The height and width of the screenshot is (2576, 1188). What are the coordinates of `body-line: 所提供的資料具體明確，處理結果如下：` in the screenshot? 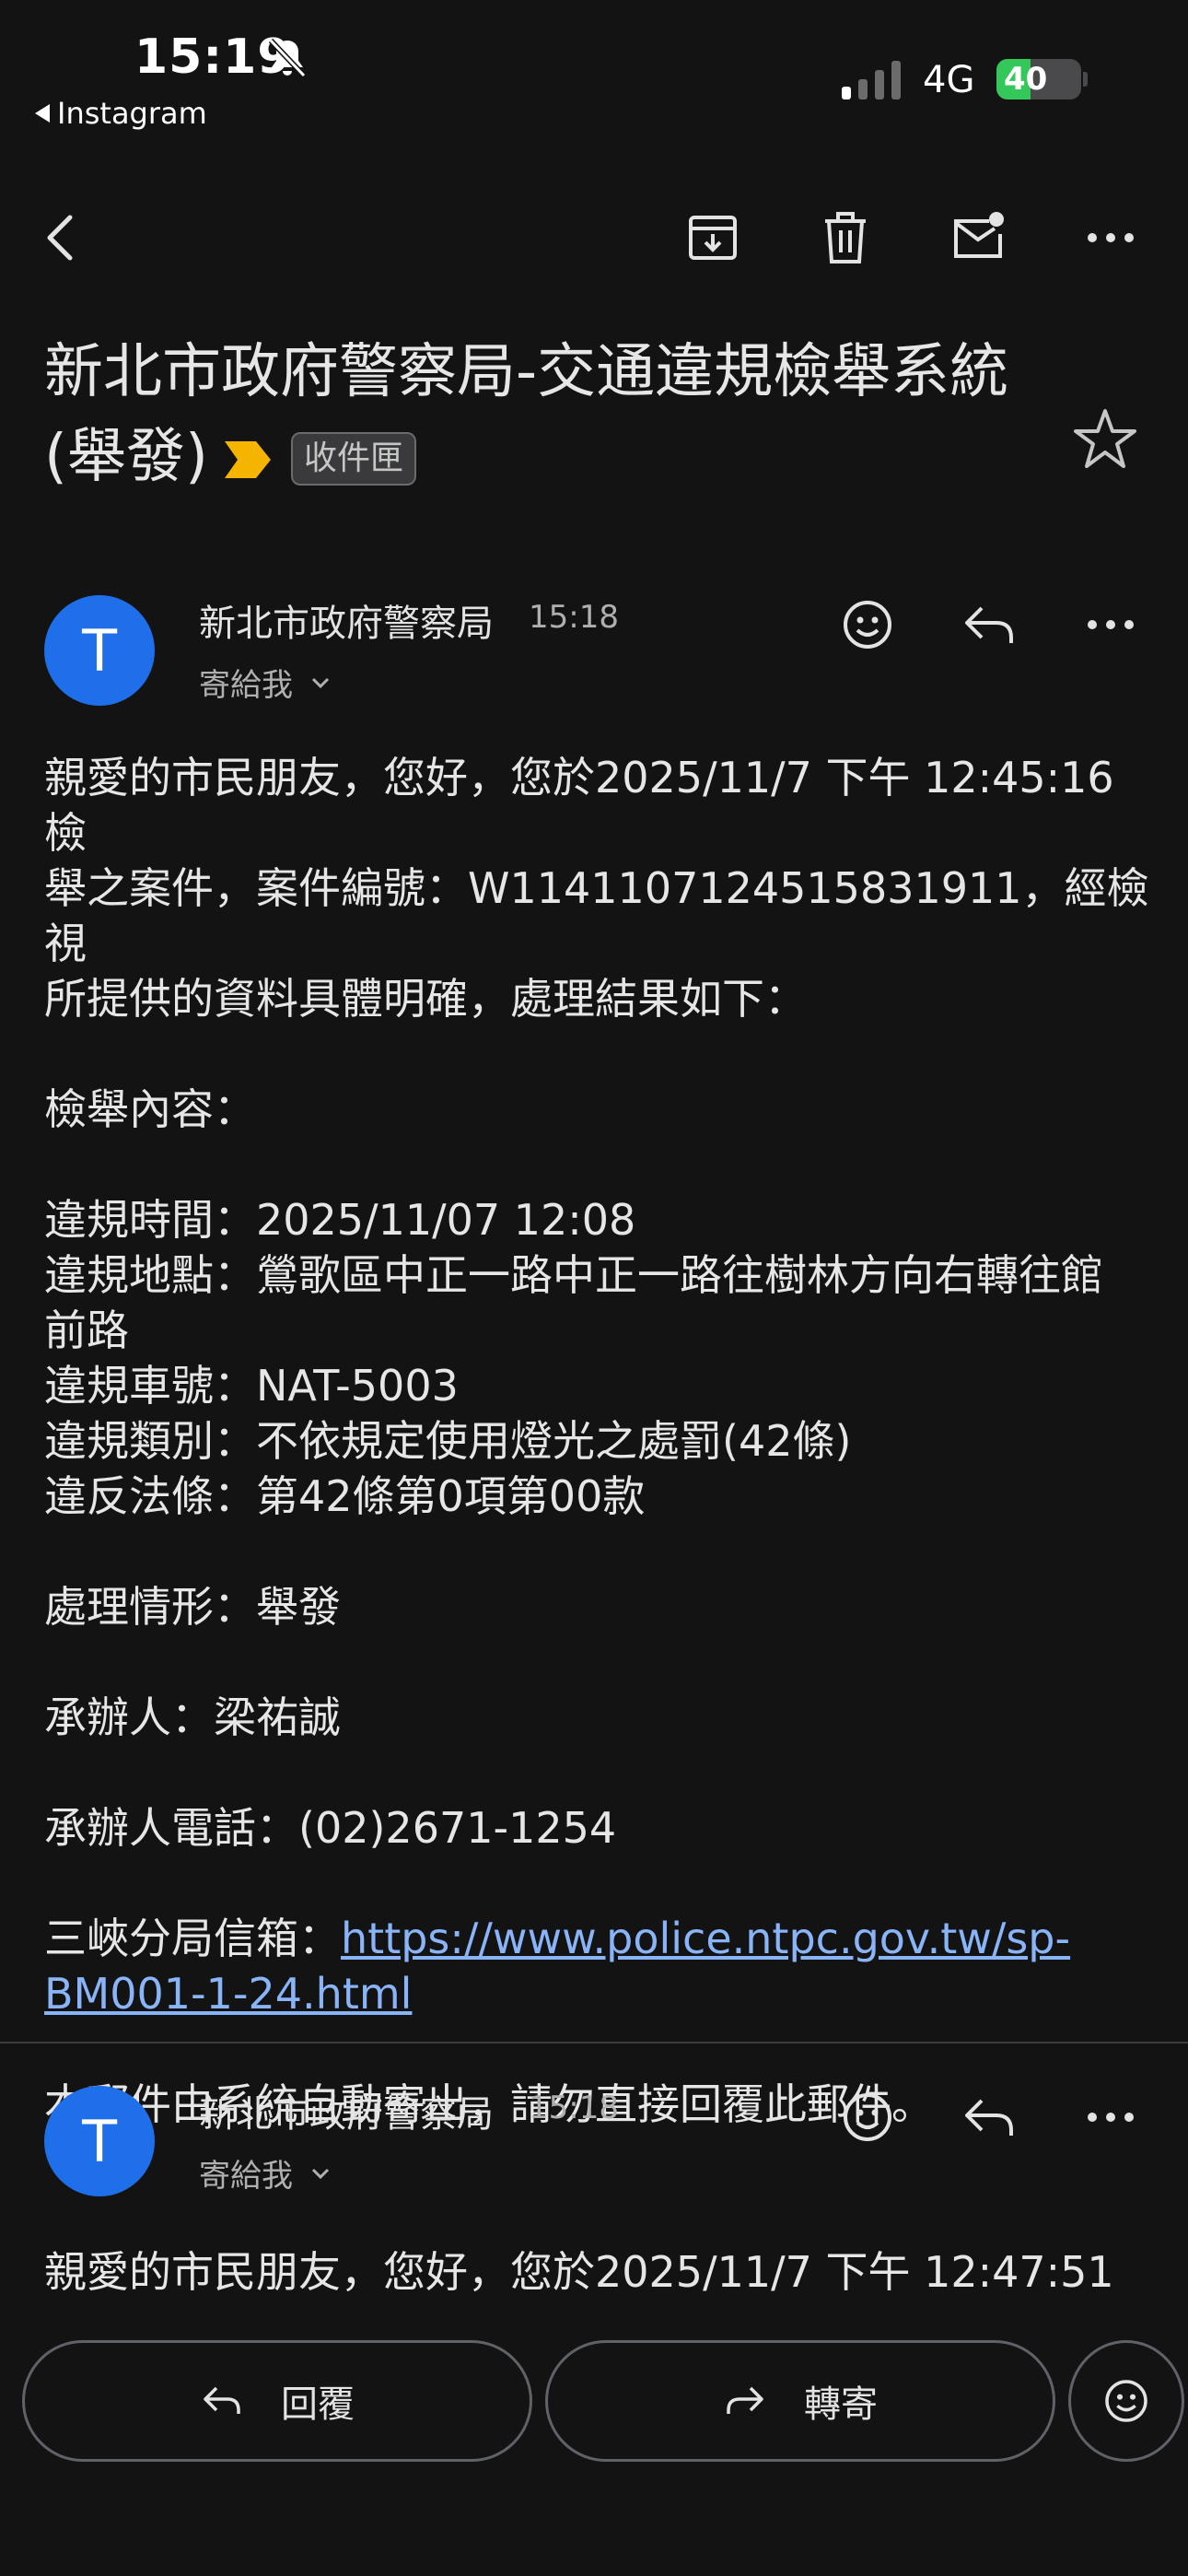 It's located at (425, 999).